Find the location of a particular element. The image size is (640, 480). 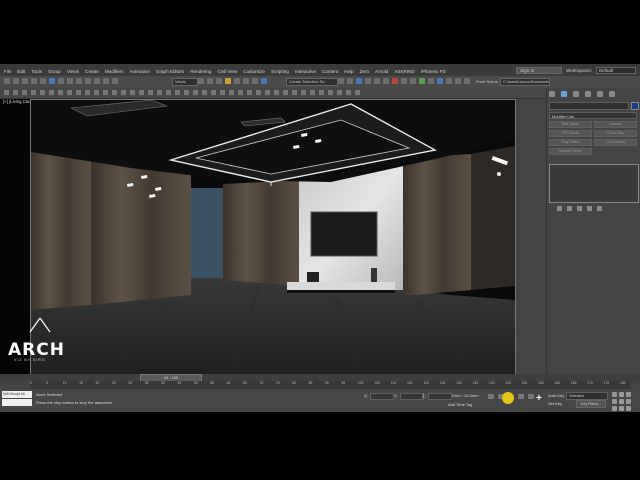

render-icon is located at coordinates (422, 81).